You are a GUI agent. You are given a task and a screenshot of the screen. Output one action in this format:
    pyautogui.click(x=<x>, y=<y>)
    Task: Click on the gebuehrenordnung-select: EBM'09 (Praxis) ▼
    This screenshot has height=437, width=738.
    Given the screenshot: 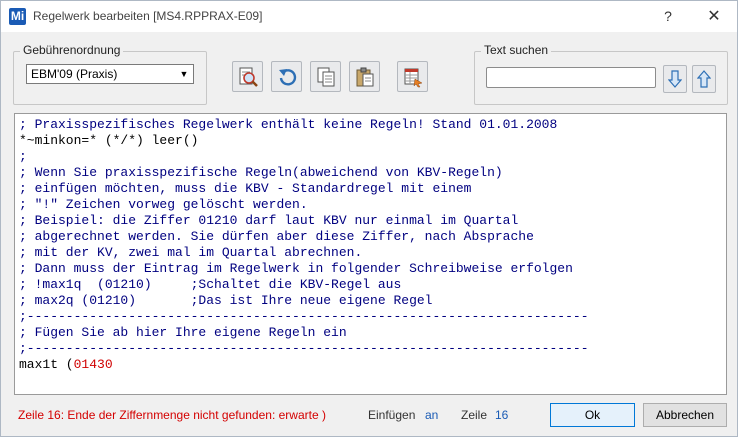 What is the action you would take?
    pyautogui.click(x=110, y=74)
    